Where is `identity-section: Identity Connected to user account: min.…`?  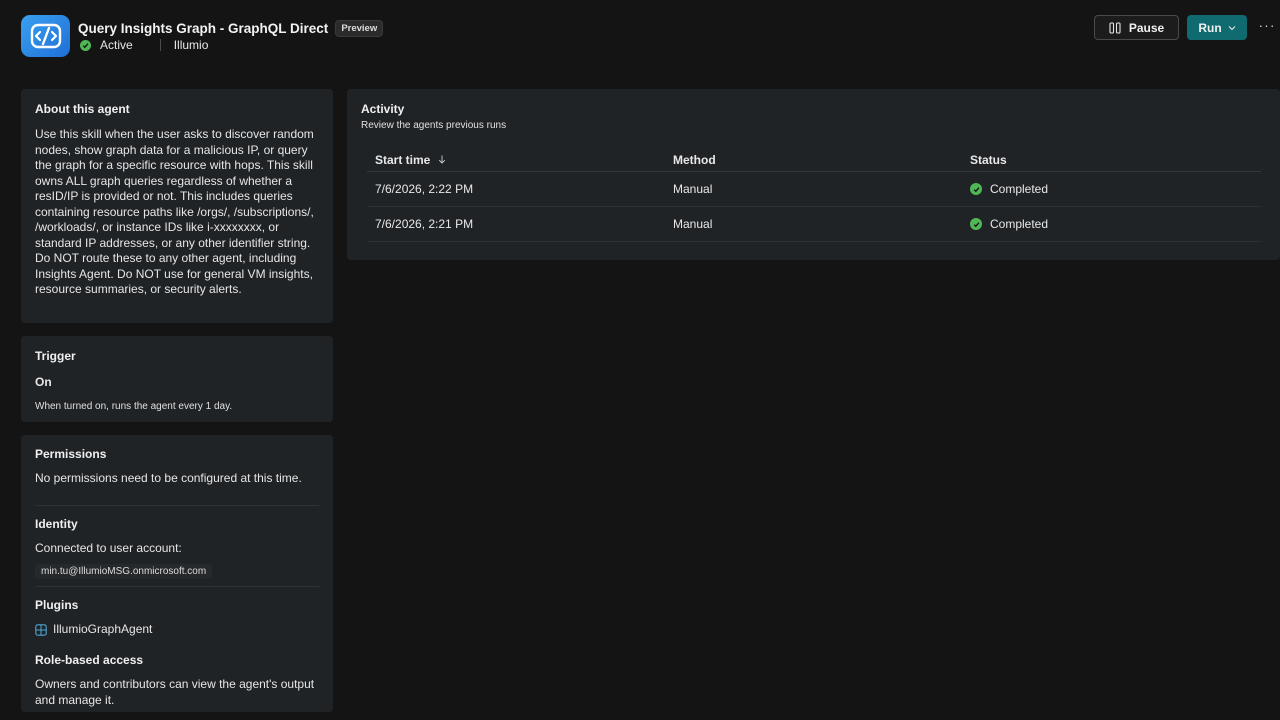
identity-section: Identity Connected to user account: min.… is located at coordinates (177, 546).